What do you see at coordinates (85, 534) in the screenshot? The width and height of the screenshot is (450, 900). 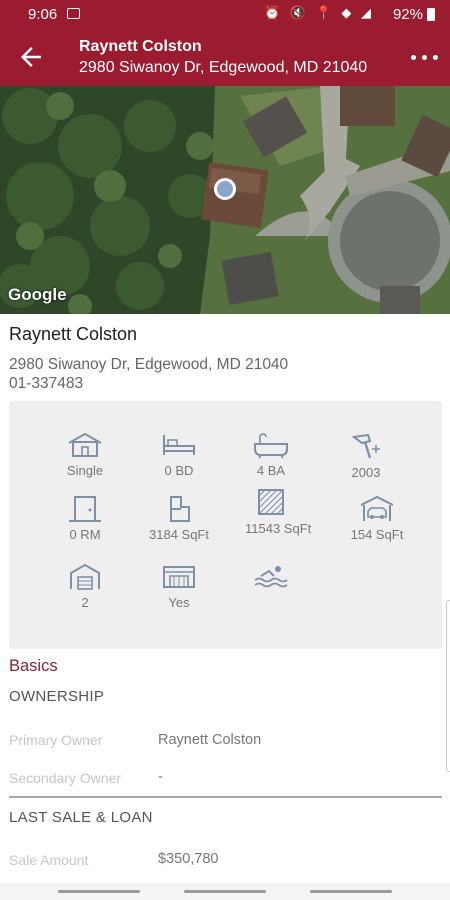 I see `feature-label: 0 RM` at bounding box center [85, 534].